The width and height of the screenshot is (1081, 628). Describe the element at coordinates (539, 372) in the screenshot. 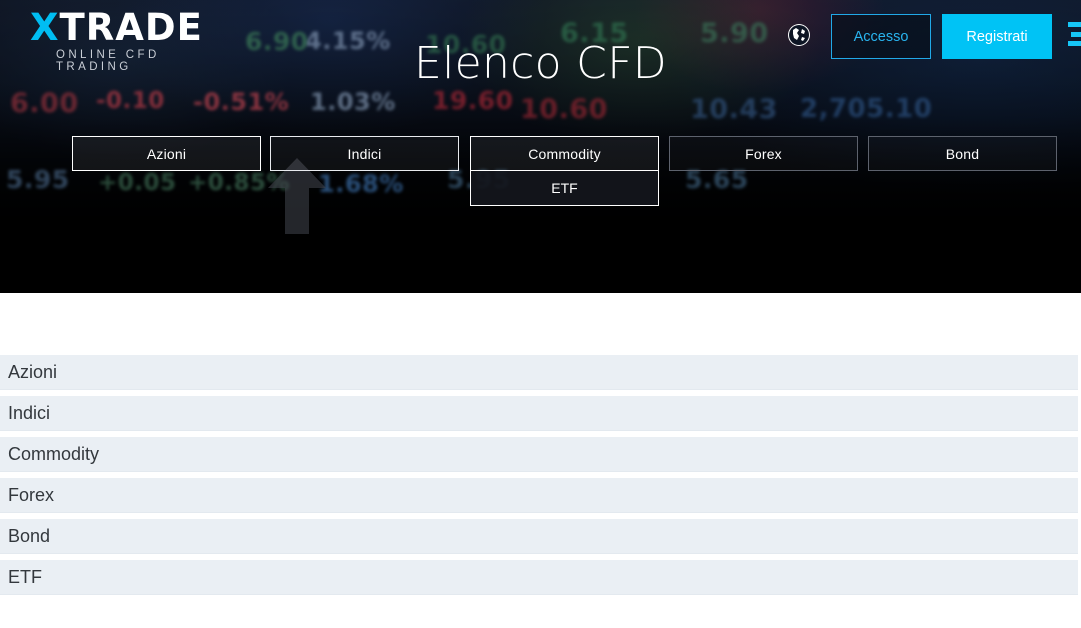

I see `list-item: Azioni` at that location.